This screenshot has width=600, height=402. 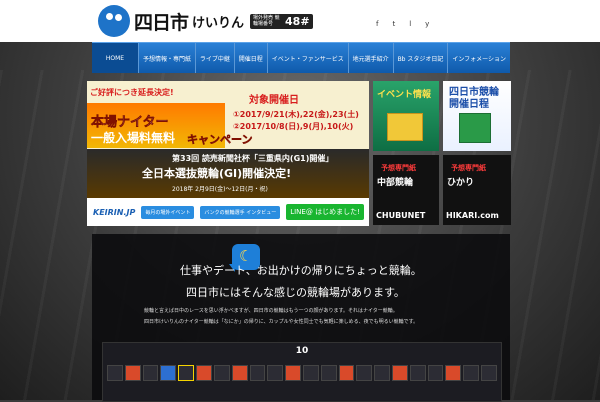 What do you see at coordinates (251, 58) in the screenshot?
I see `nav-schedule: 開催日程` at bounding box center [251, 58].